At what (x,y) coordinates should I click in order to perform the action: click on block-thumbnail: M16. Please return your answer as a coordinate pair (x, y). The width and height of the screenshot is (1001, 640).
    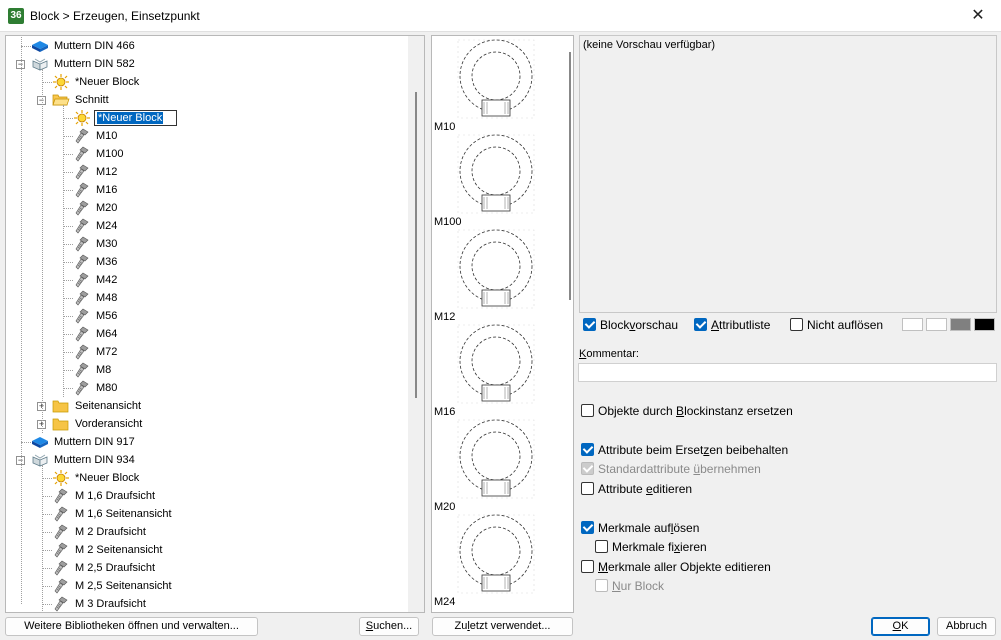
    Looking at the image, I should click on (496, 370).